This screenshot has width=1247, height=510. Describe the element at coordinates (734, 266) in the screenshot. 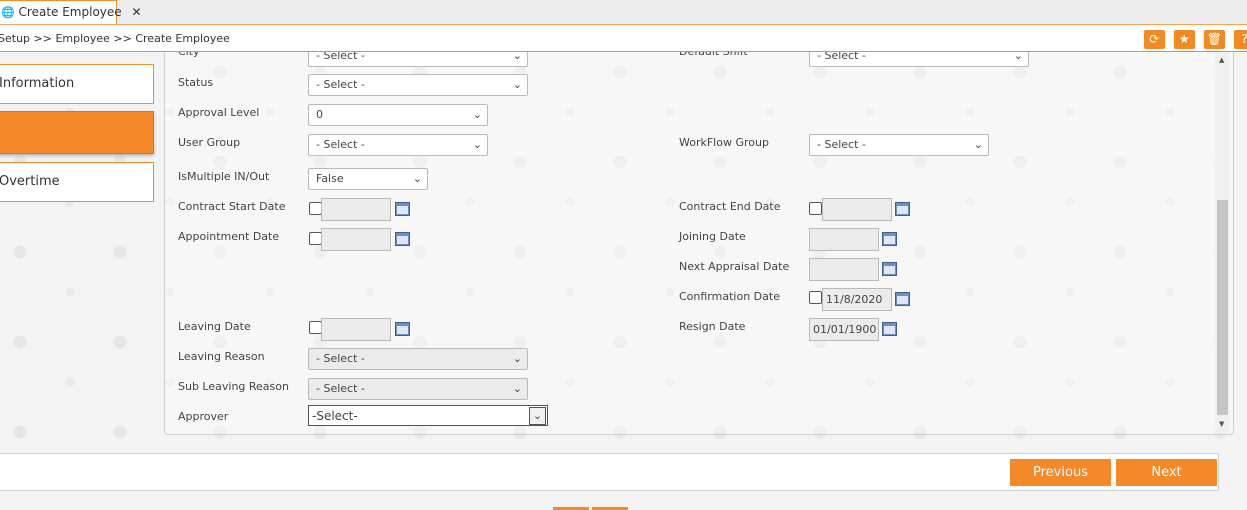

I see `next-appraisal-label: Next Appraisal Date` at that location.